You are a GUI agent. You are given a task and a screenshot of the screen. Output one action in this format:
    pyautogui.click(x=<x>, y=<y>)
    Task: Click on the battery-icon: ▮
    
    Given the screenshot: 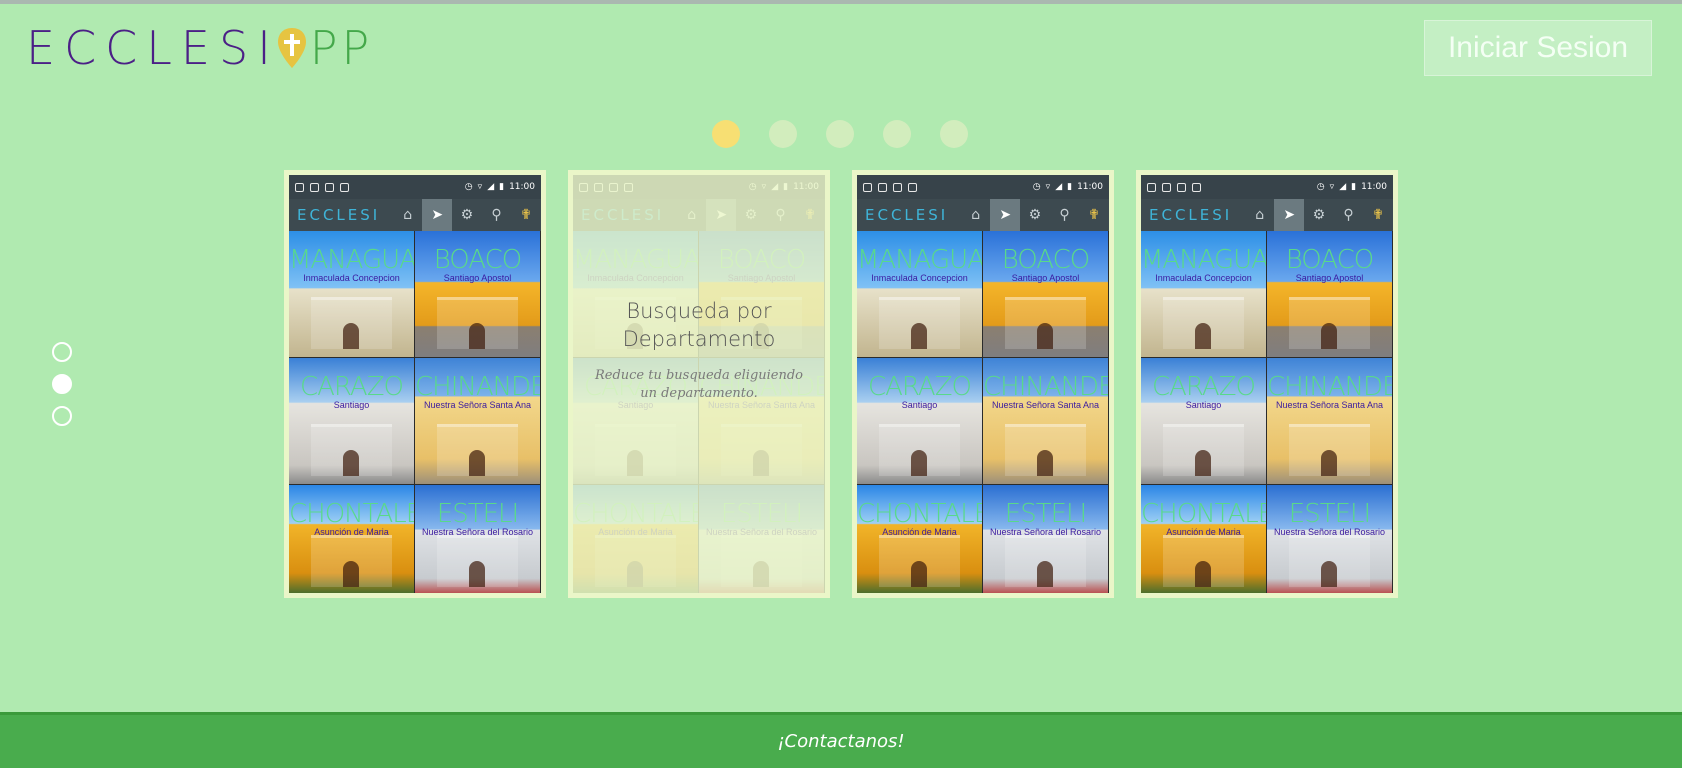 What is the action you would take?
    pyautogui.click(x=502, y=187)
    